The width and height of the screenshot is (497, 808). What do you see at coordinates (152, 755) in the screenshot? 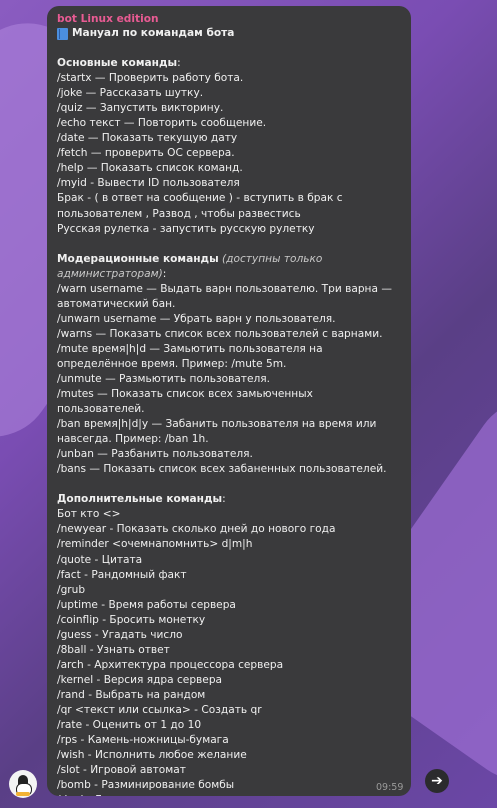
I see `command-line: /wish - Исполнить любое желание` at bounding box center [152, 755].